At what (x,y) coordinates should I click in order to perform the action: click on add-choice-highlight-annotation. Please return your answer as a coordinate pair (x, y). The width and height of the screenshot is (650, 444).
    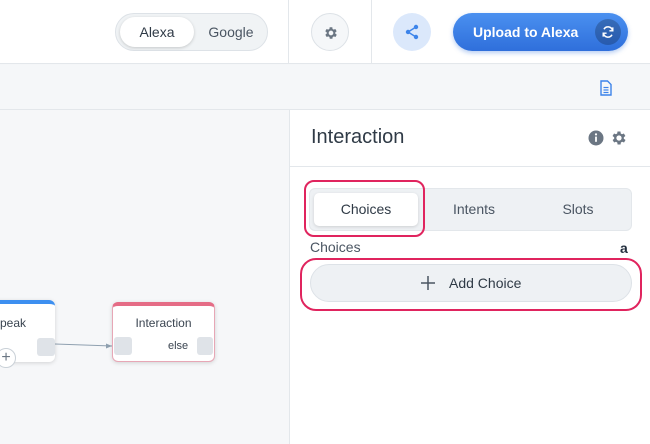
    Looking at the image, I should click on (471, 284).